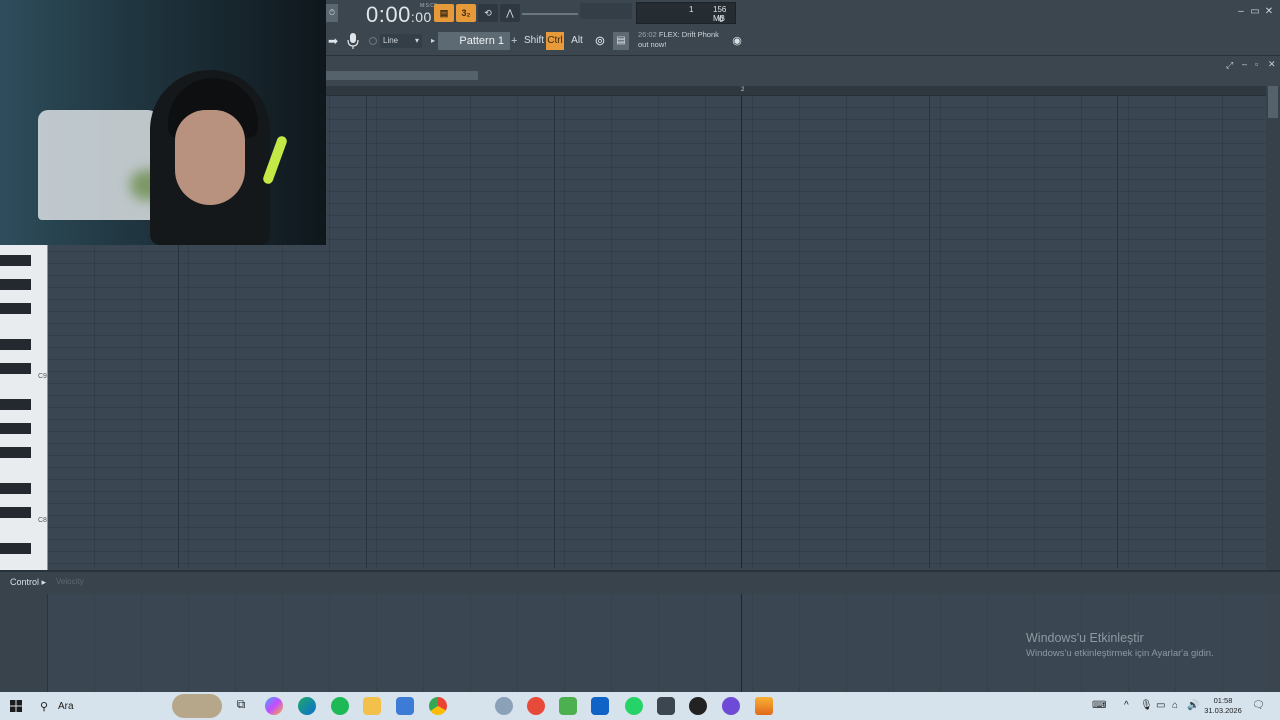  I want to click on news-time: 26:02, so click(647, 34).